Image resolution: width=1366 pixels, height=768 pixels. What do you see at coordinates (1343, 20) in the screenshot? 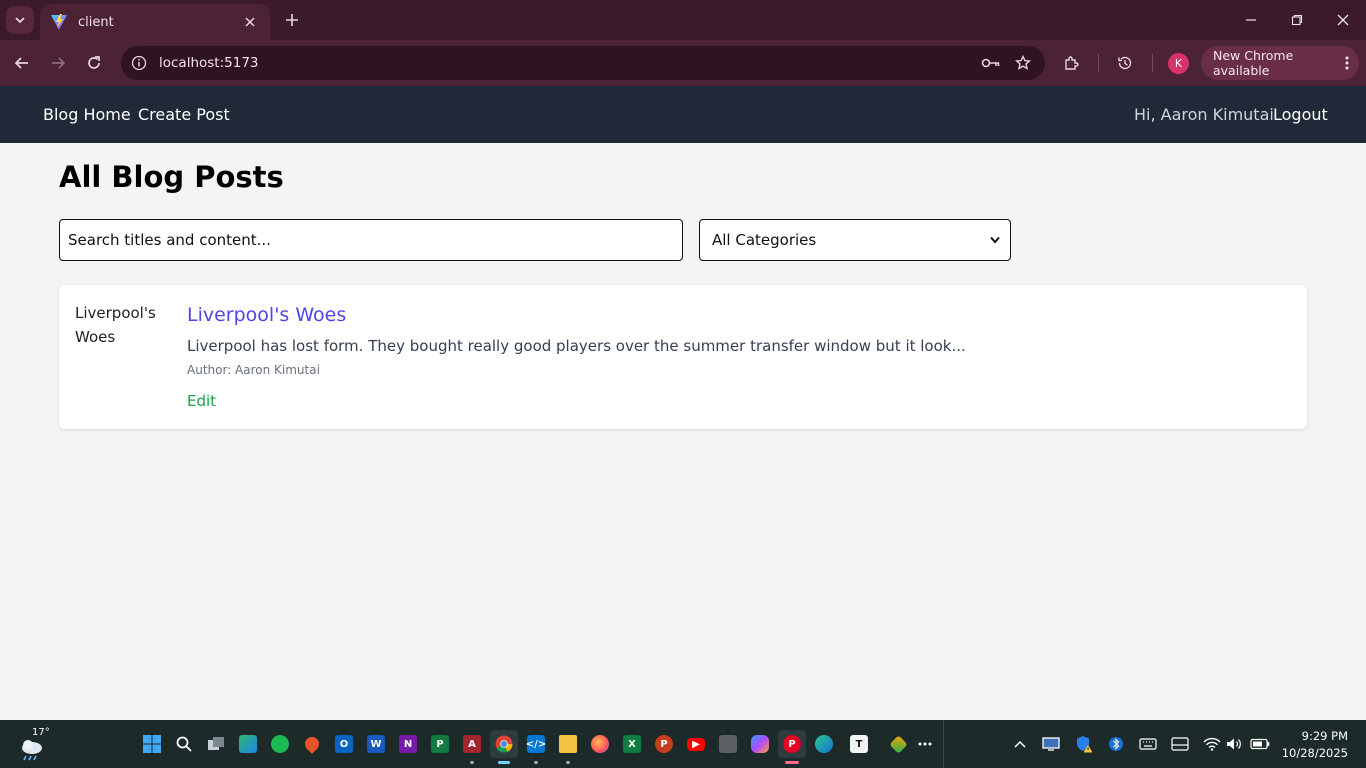
I see `window-close-icon` at bounding box center [1343, 20].